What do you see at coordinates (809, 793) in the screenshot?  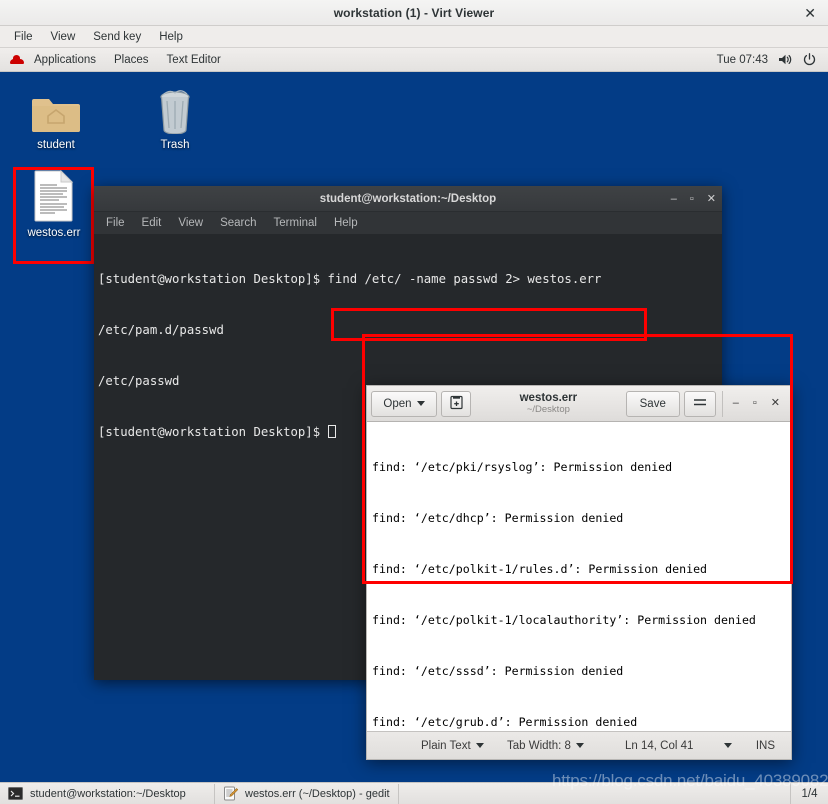 I see `workspace-indicator: 1/4` at bounding box center [809, 793].